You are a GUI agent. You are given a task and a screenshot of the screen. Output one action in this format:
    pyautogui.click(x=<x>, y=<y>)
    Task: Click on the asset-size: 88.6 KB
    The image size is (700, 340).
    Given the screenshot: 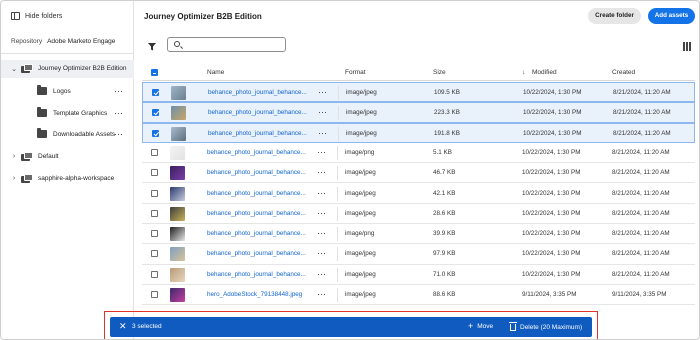 What is the action you would take?
    pyautogui.click(x=444, y=294)
    